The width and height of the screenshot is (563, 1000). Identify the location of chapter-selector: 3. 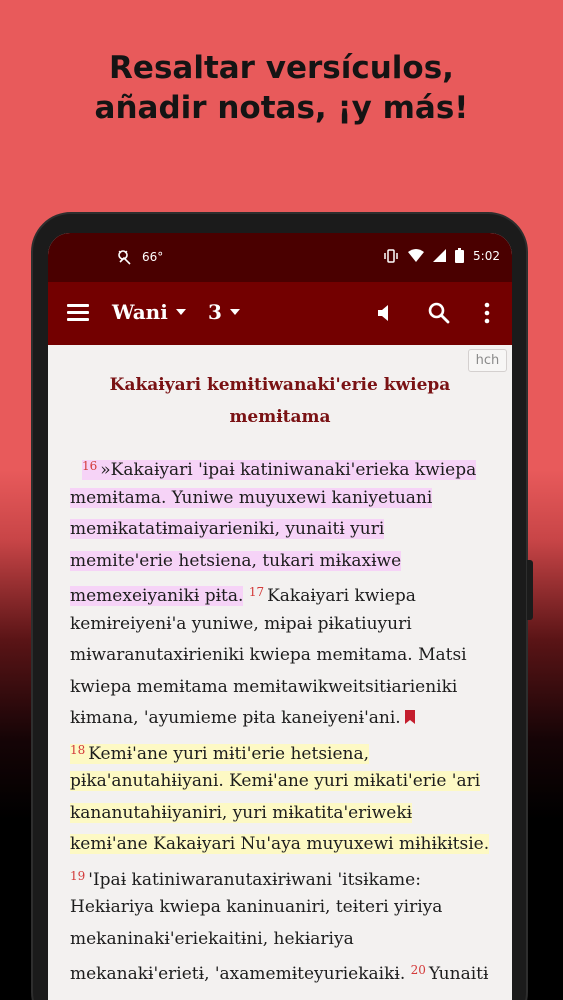
(224, 312).